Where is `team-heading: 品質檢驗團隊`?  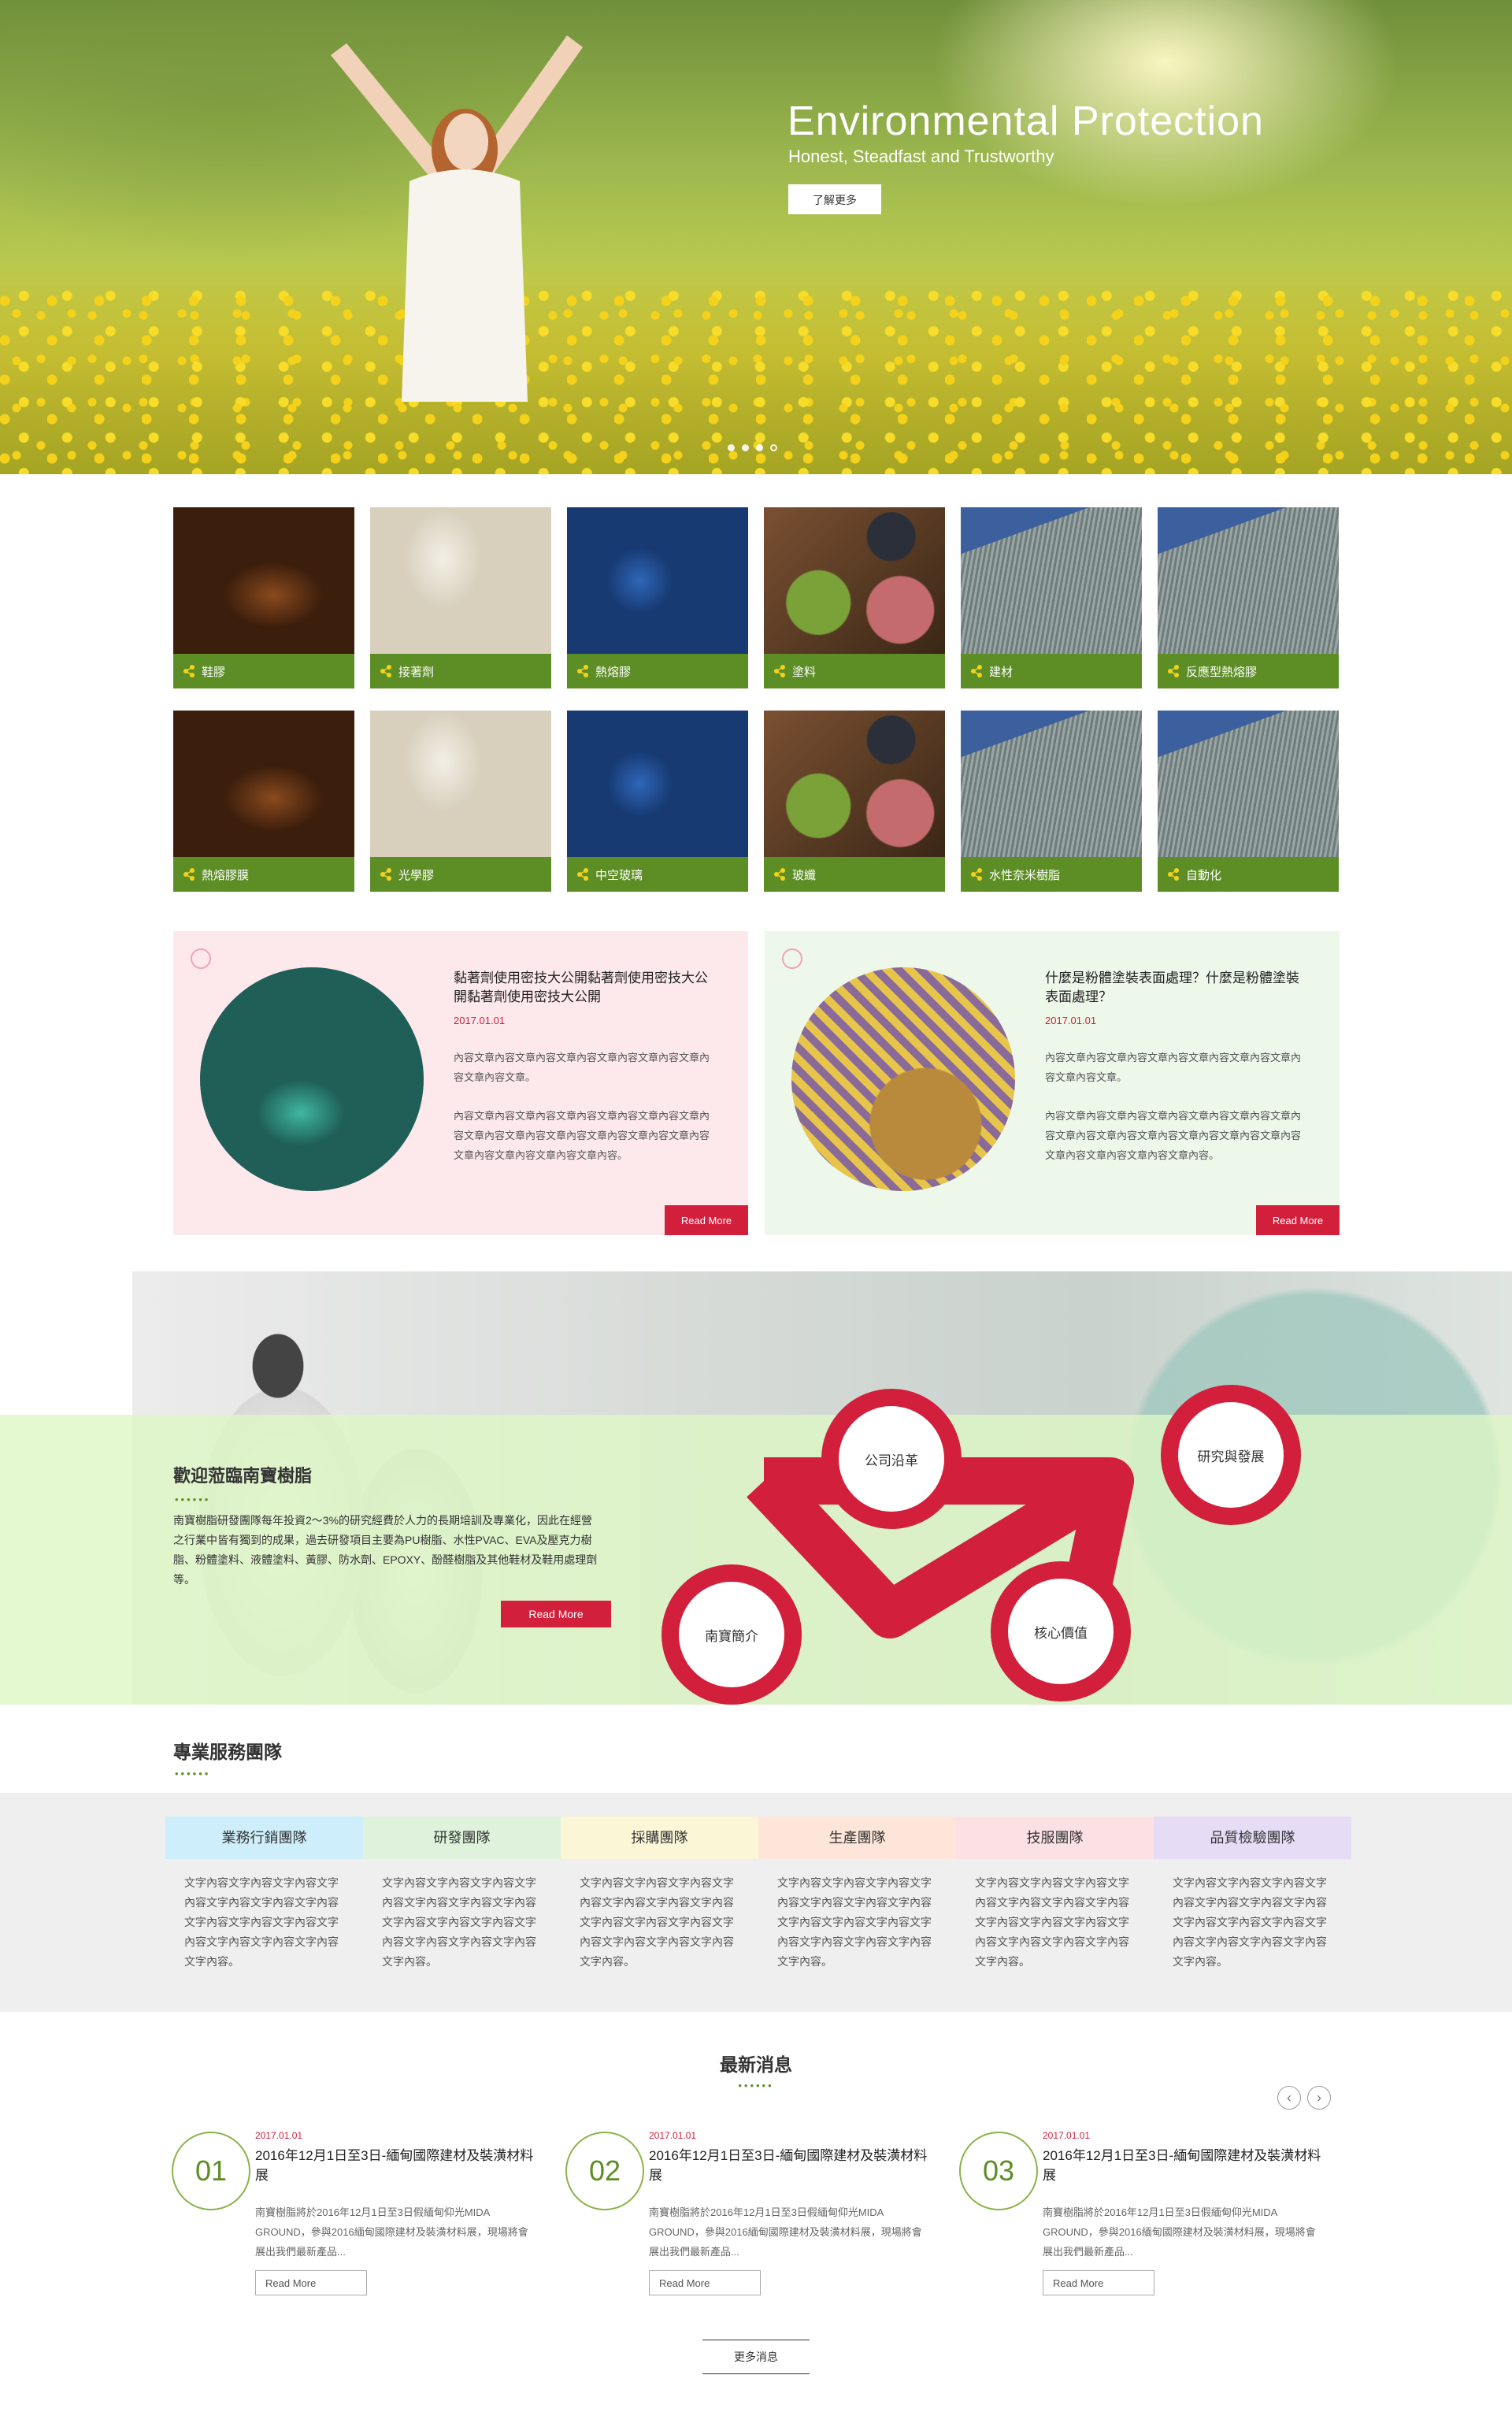
team-heading: 品質檢驗團隊 is located at coordinates (1252, 1838).